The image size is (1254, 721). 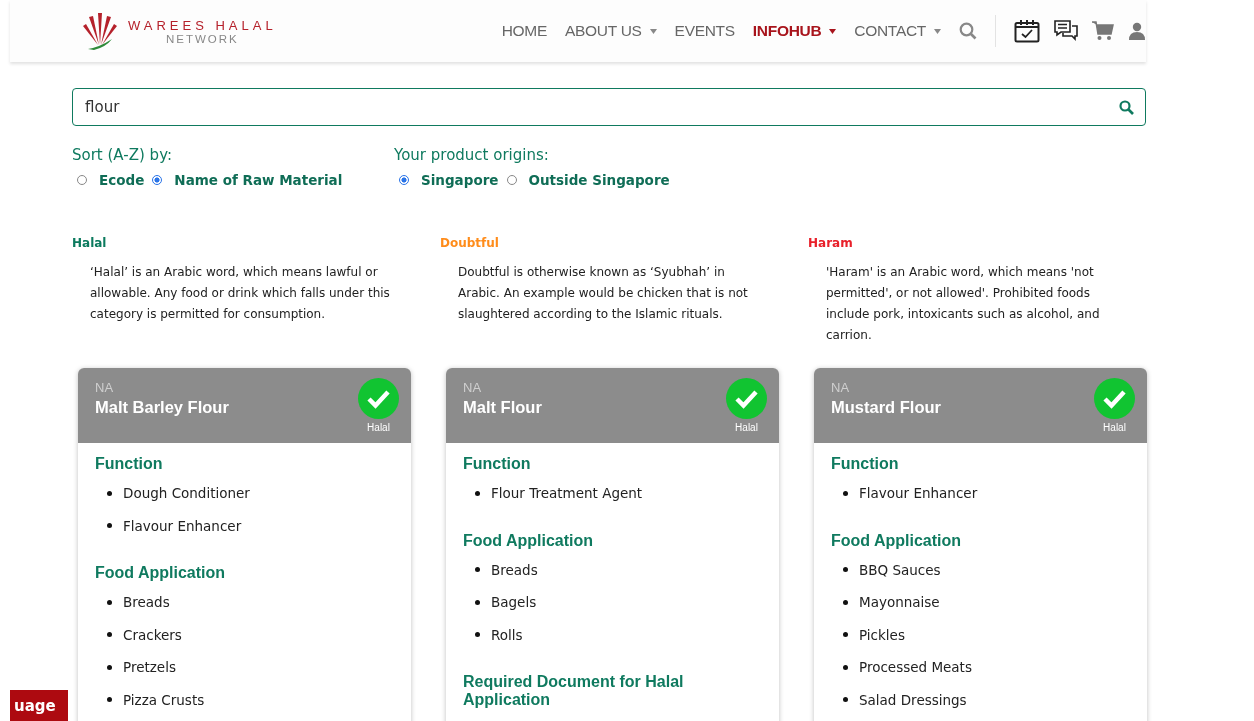 I want to click on logo-title: WAREES HALAL, so click(x=202, y=25).